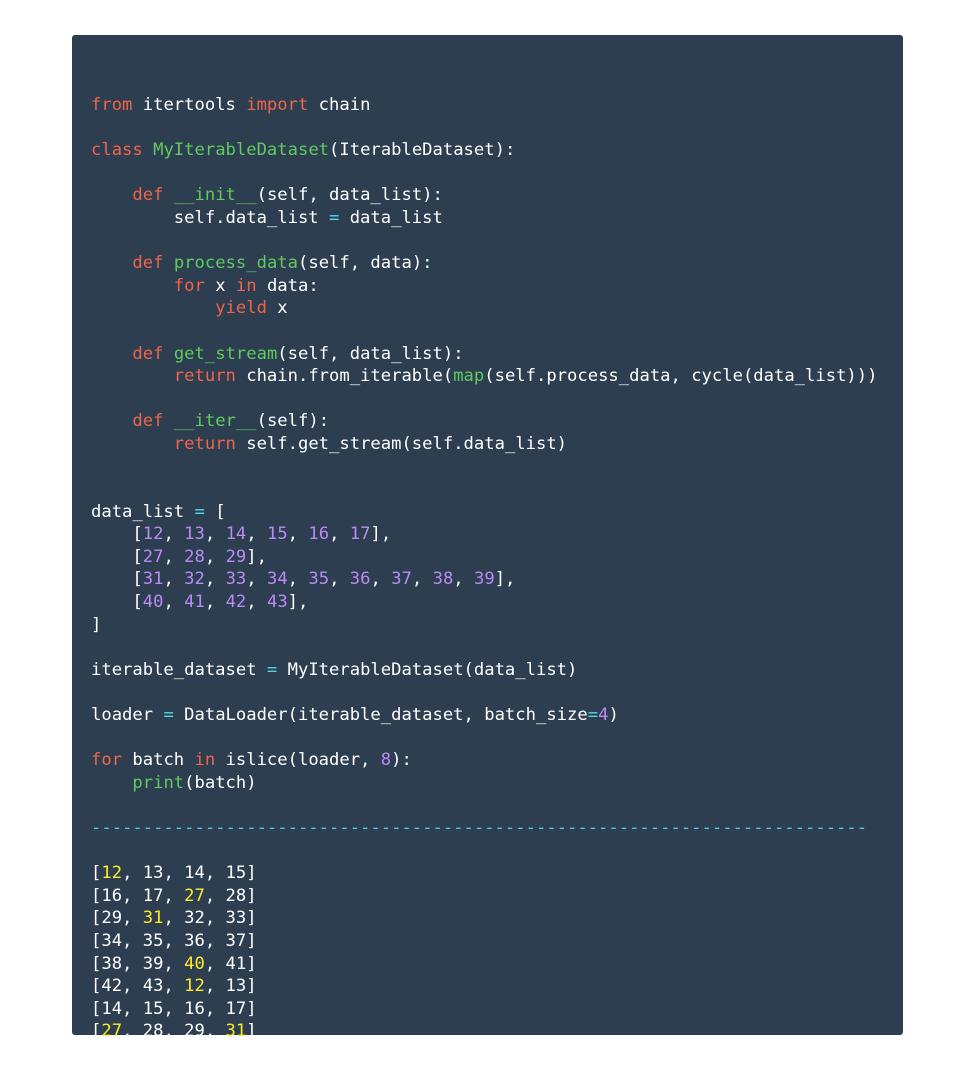 Image resolution: width=974 pixels, height=1068 pixels. What do you see at coordinates (401, 760) in the screenshot?
I see `code-text: ):` at bounding box center [401, 760].